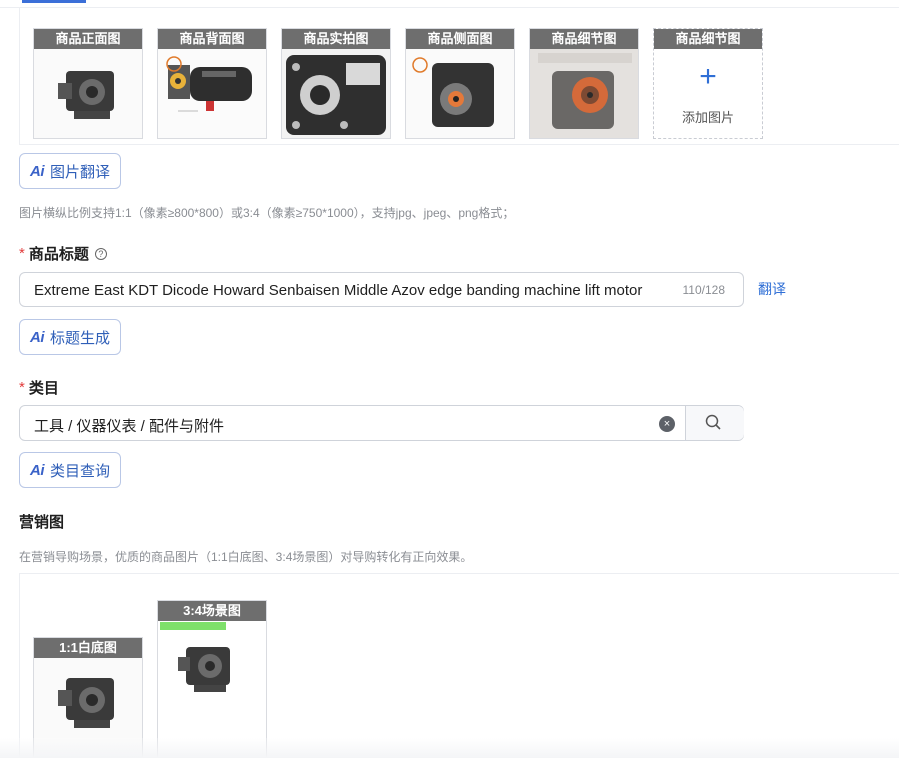 The height and width of the screenshot is (758, 899). What do you see at coordinates (336, 39) in the screenshot?
I see `image-slot-label: 商品实拍图` at bounding box center [336, 39].